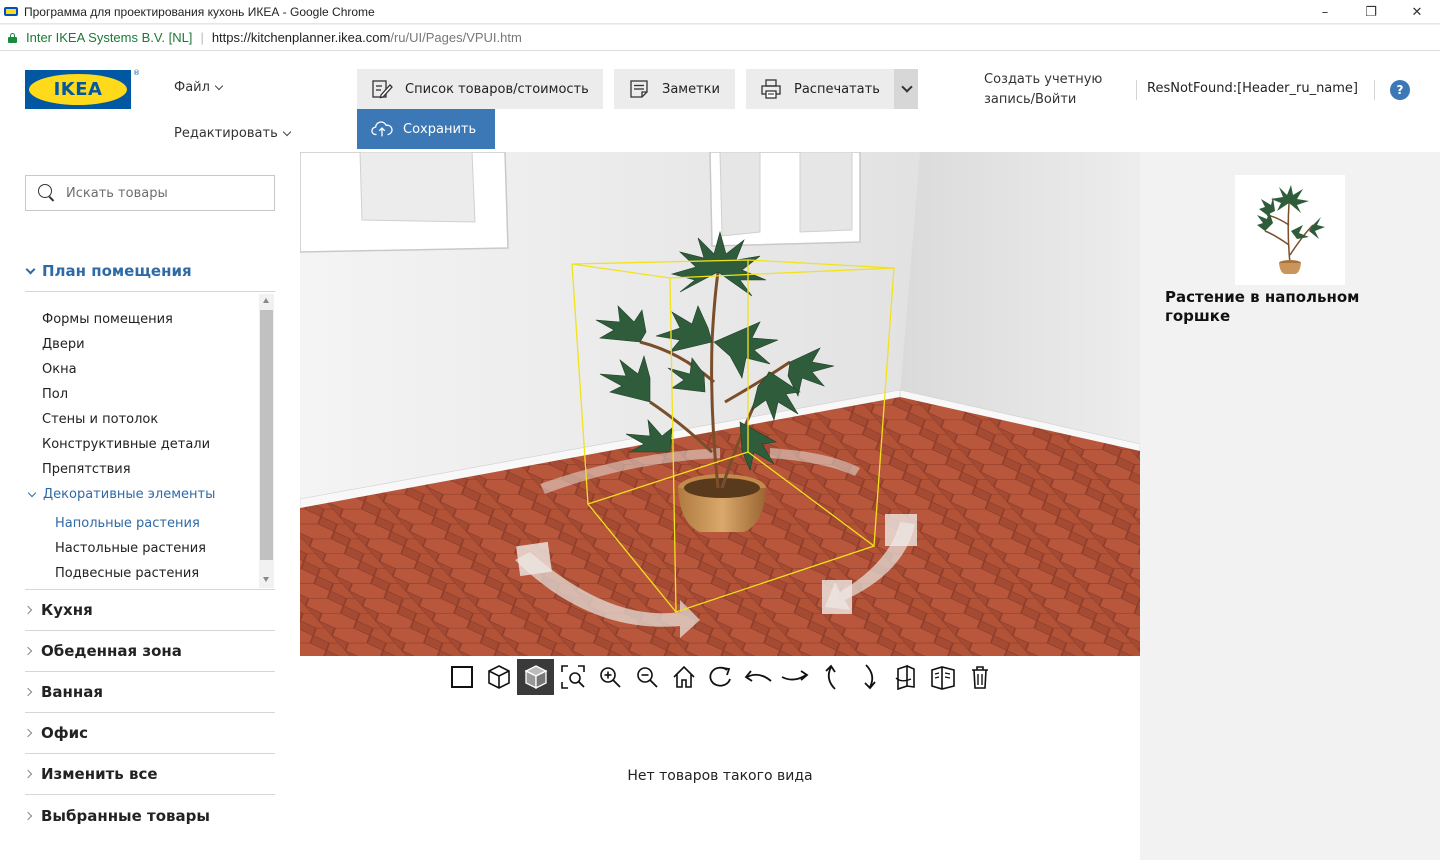  I want to click on subsection-decor: Декоративные элементы, so click(120, 494).